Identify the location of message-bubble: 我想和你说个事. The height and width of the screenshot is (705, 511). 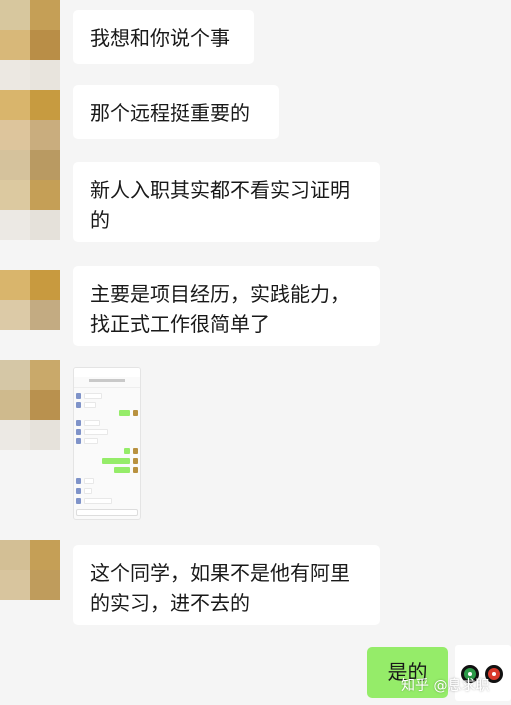
(163, 37).